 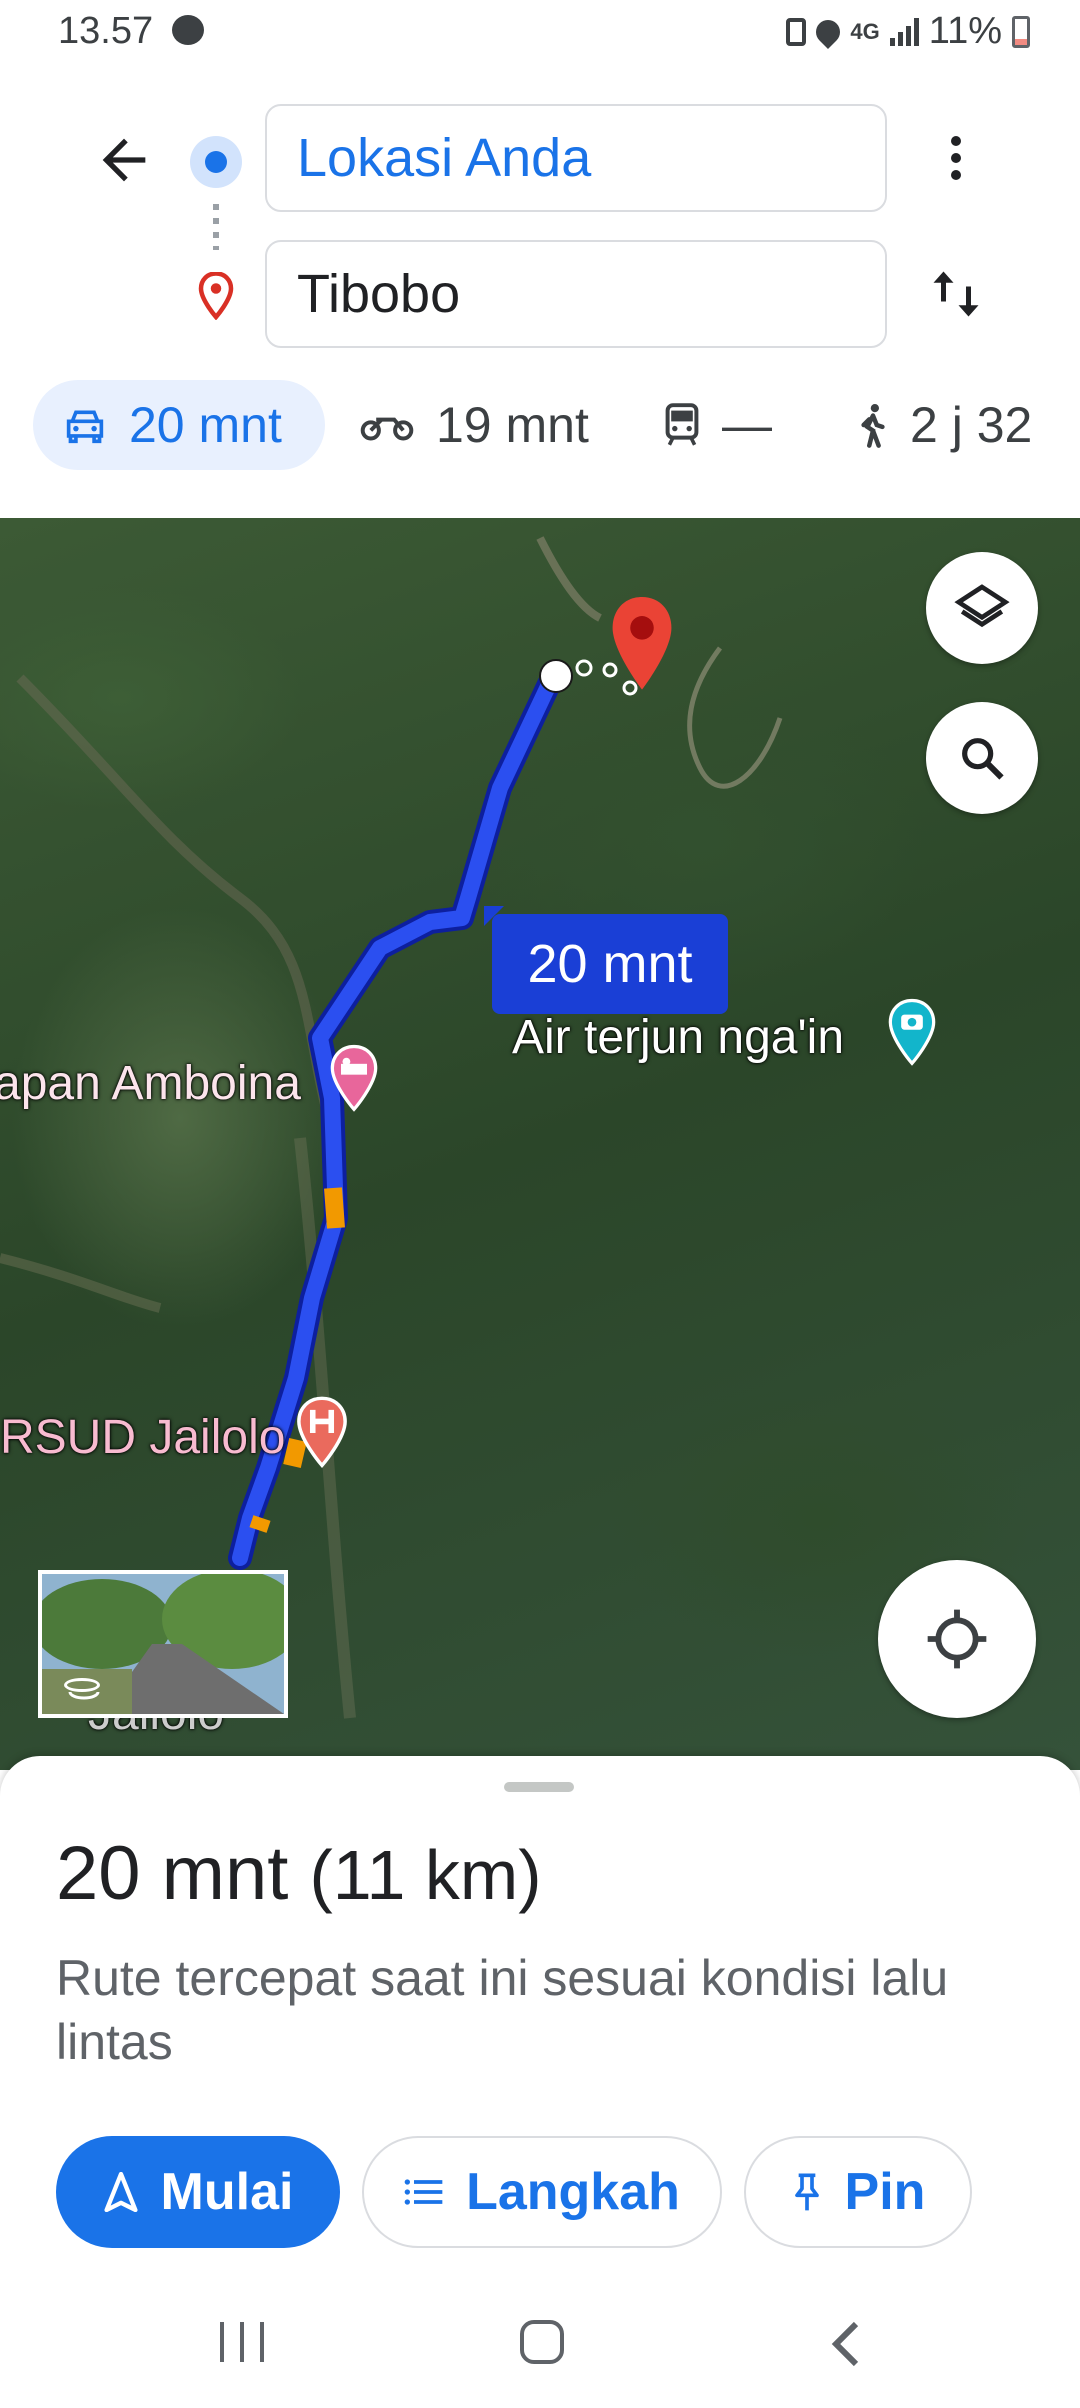 What do you see at coordinates (1021, 31) in the screenshot?
I see `battery-icon` at bounding box center [1021, 31].